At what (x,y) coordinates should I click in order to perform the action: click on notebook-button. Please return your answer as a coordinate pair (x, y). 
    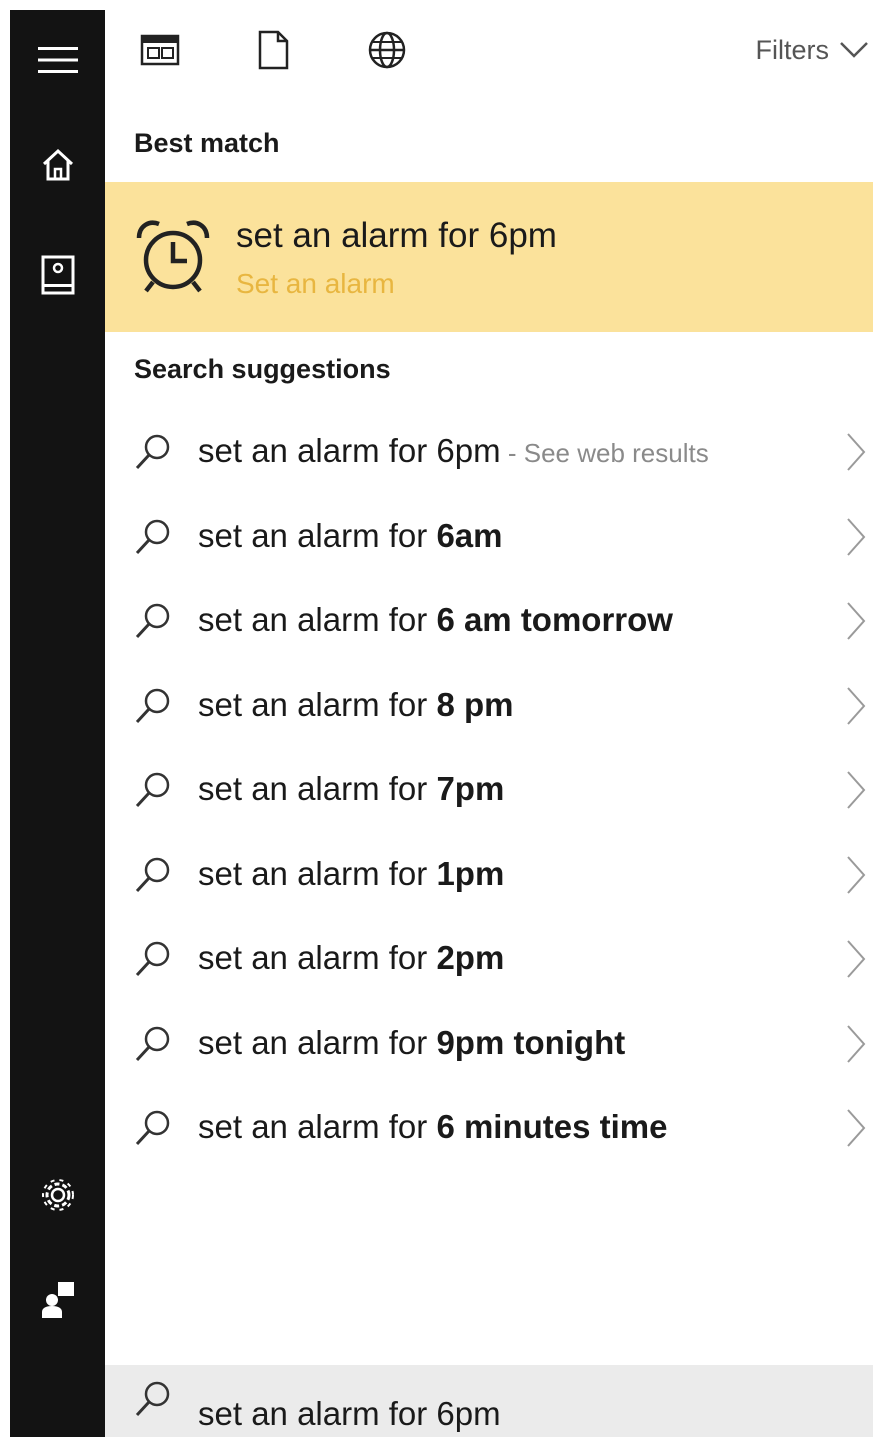
    Looking at the image, I should click on (57, 275).